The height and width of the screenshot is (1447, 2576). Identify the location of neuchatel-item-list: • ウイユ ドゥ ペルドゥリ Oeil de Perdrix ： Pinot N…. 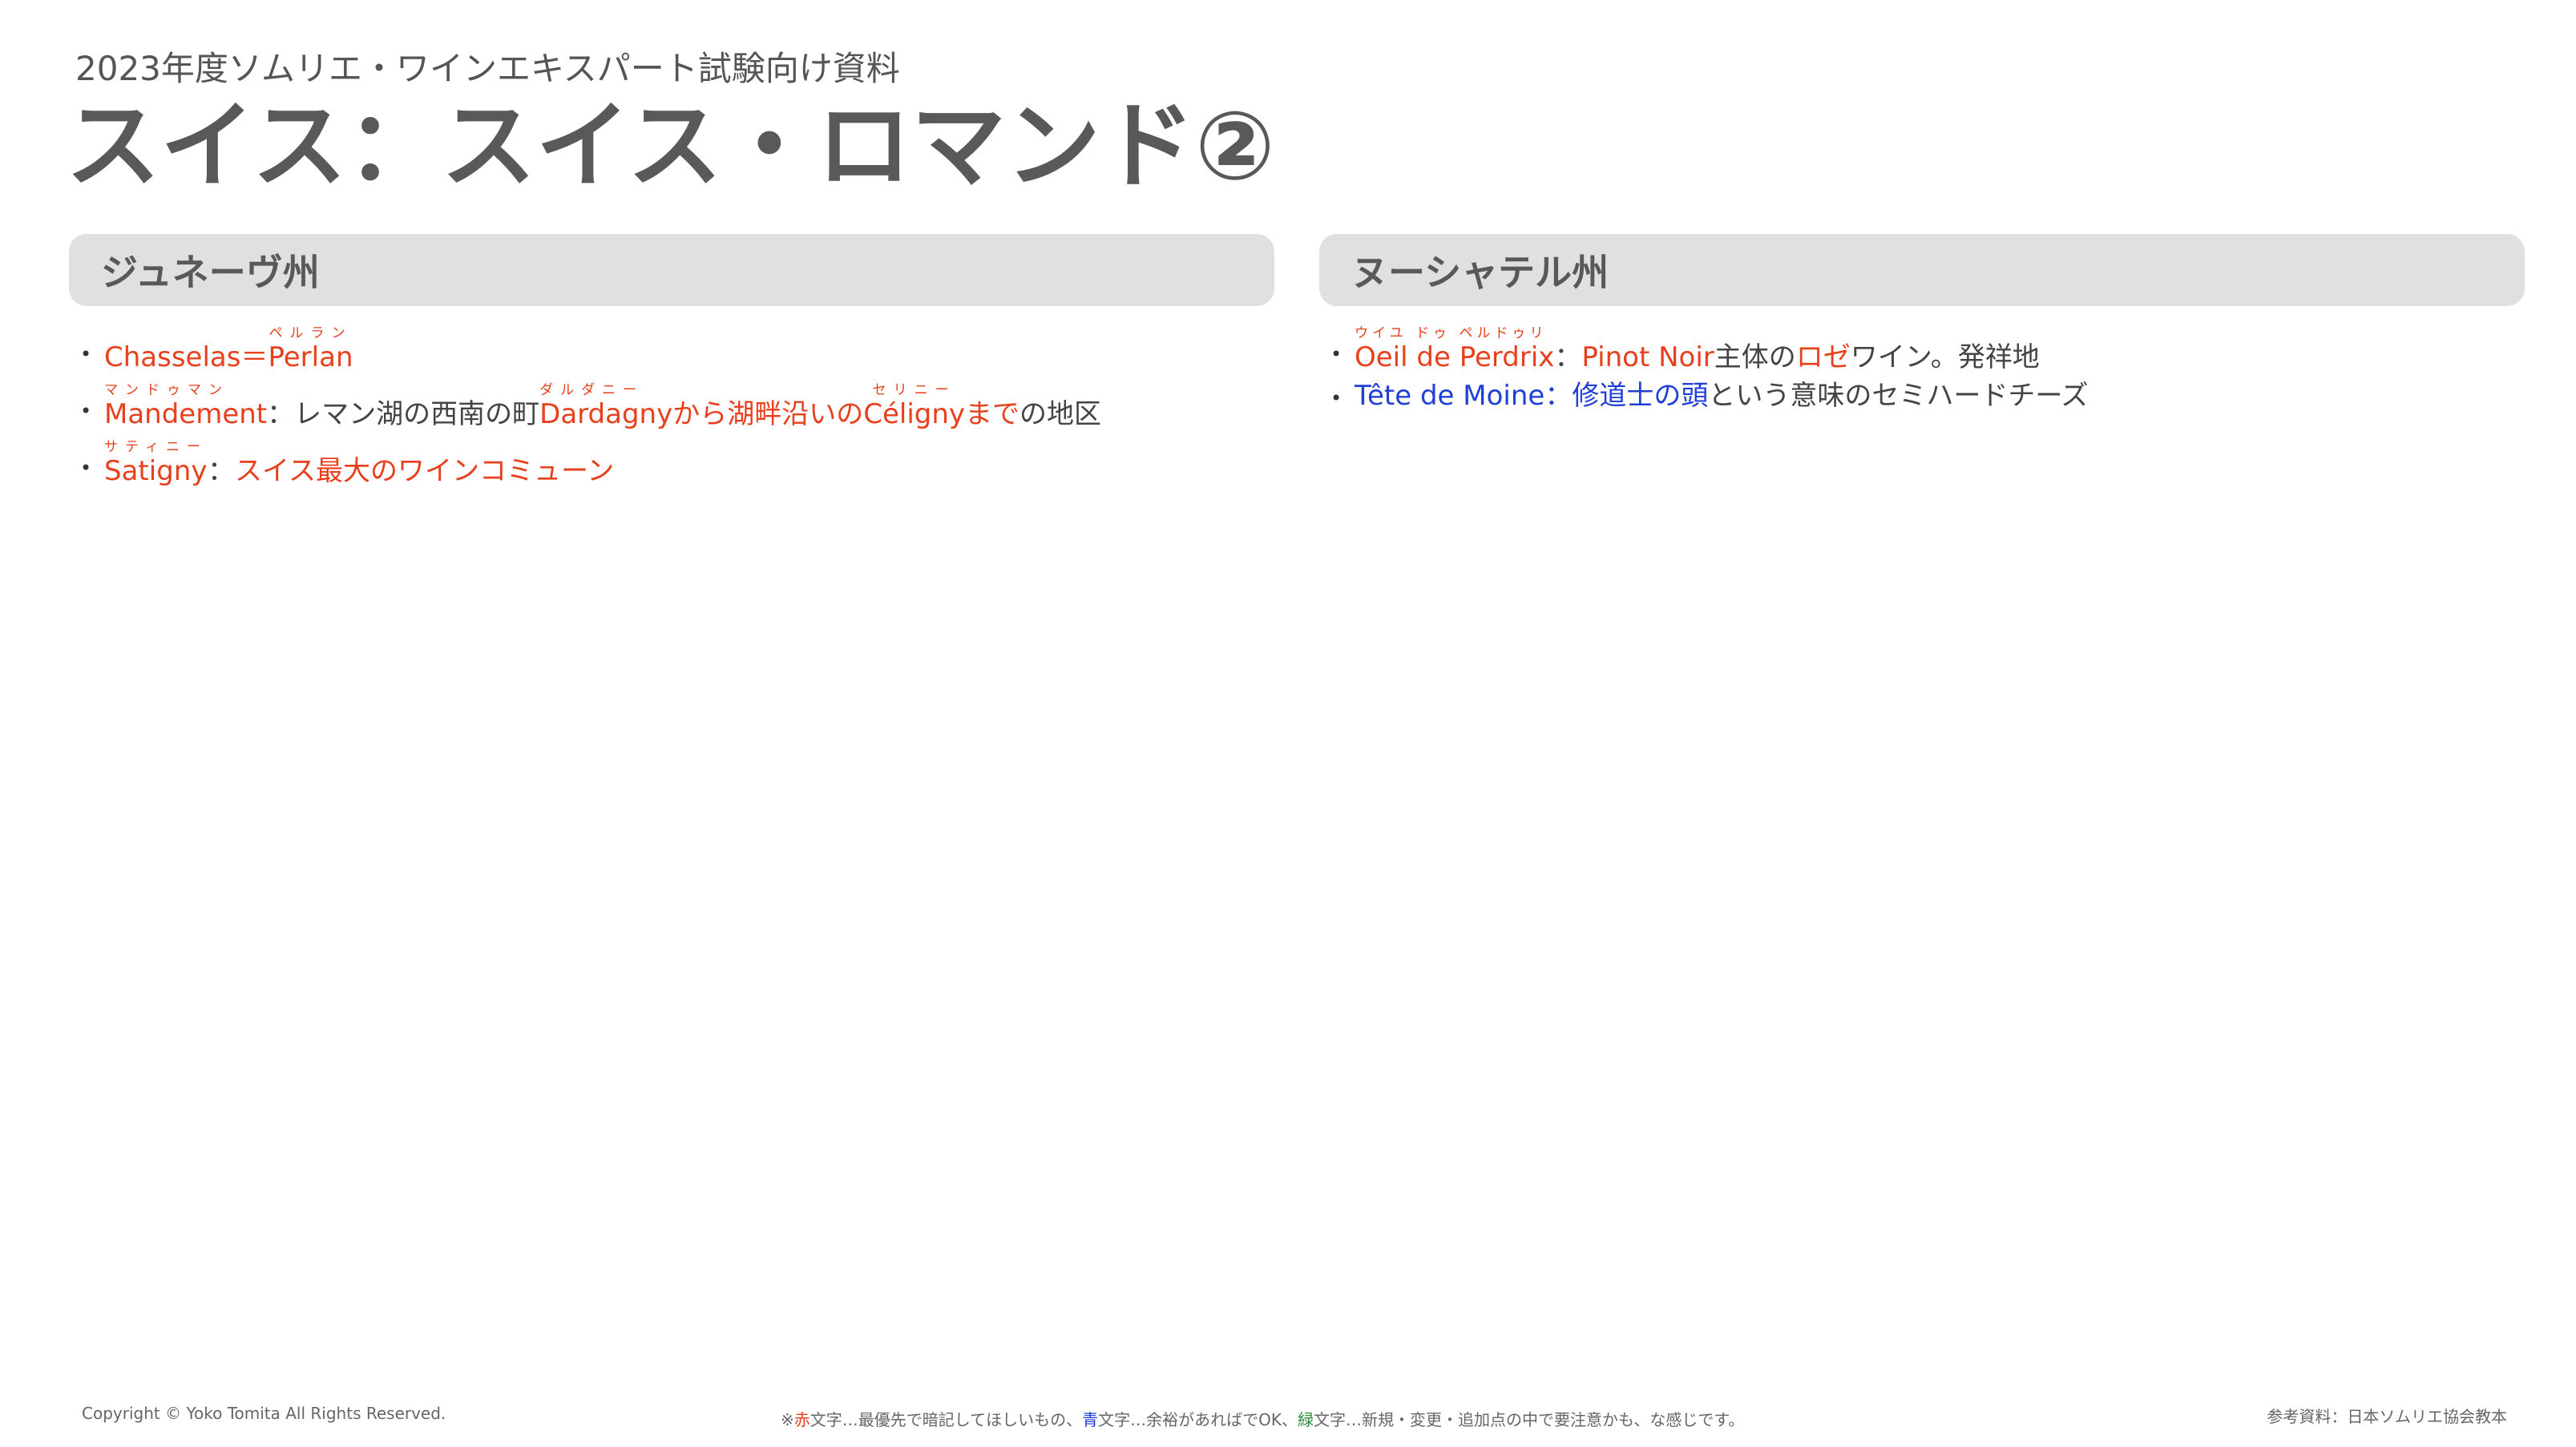
(1923, 367).